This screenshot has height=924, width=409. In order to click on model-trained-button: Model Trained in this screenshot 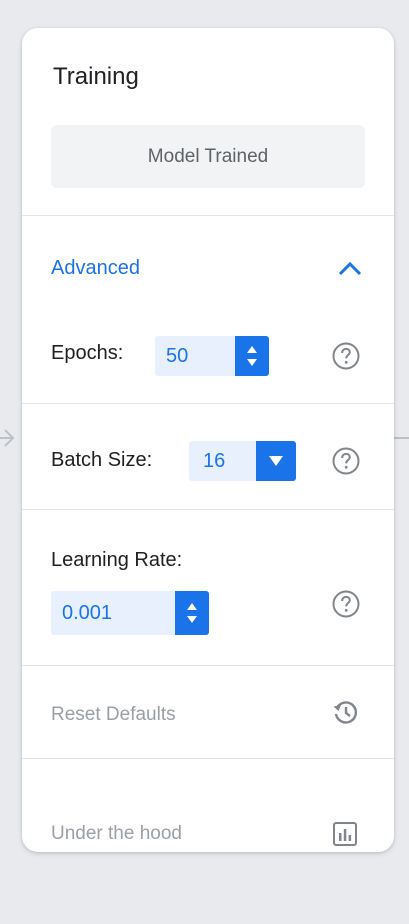, I will do `click(208, 156)`.